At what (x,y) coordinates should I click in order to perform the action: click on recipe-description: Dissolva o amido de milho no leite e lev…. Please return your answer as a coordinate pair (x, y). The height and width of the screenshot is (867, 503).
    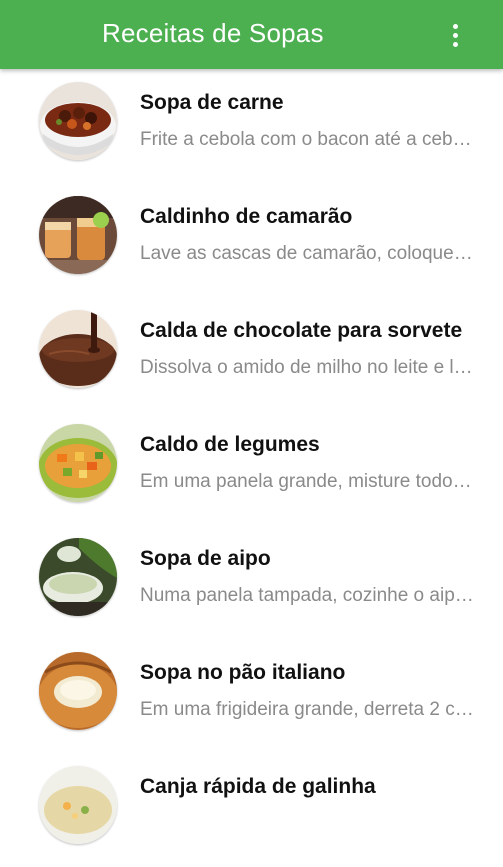
    Looking at the image, I should click on (307, 367).